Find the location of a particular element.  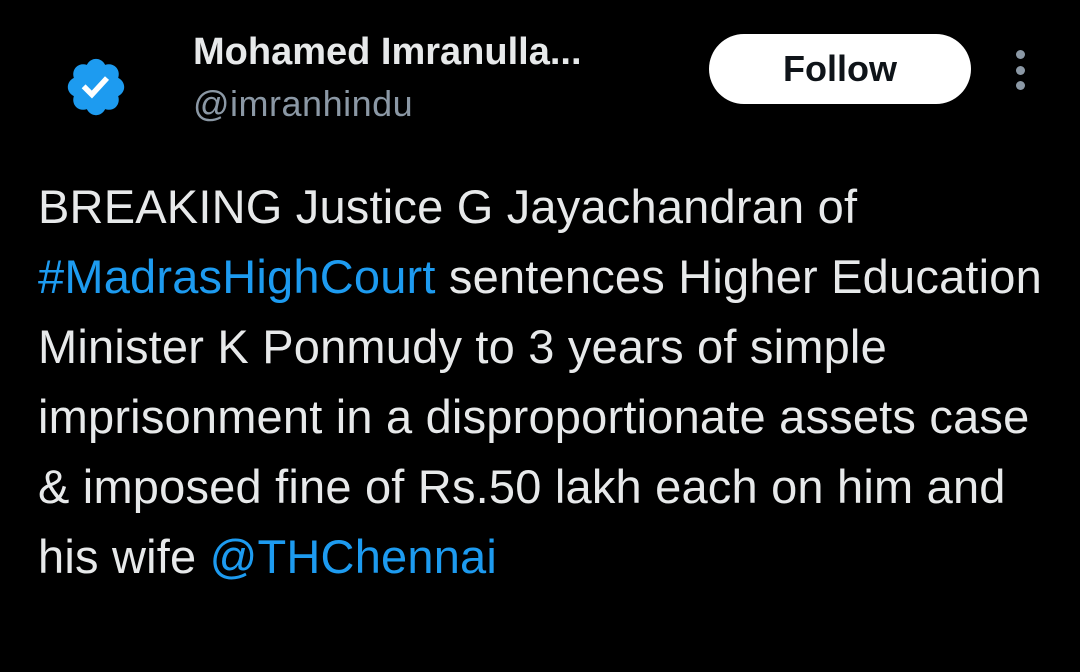

hashtag-link: #MadrasHighCourt is located at coordinates (237, 276).